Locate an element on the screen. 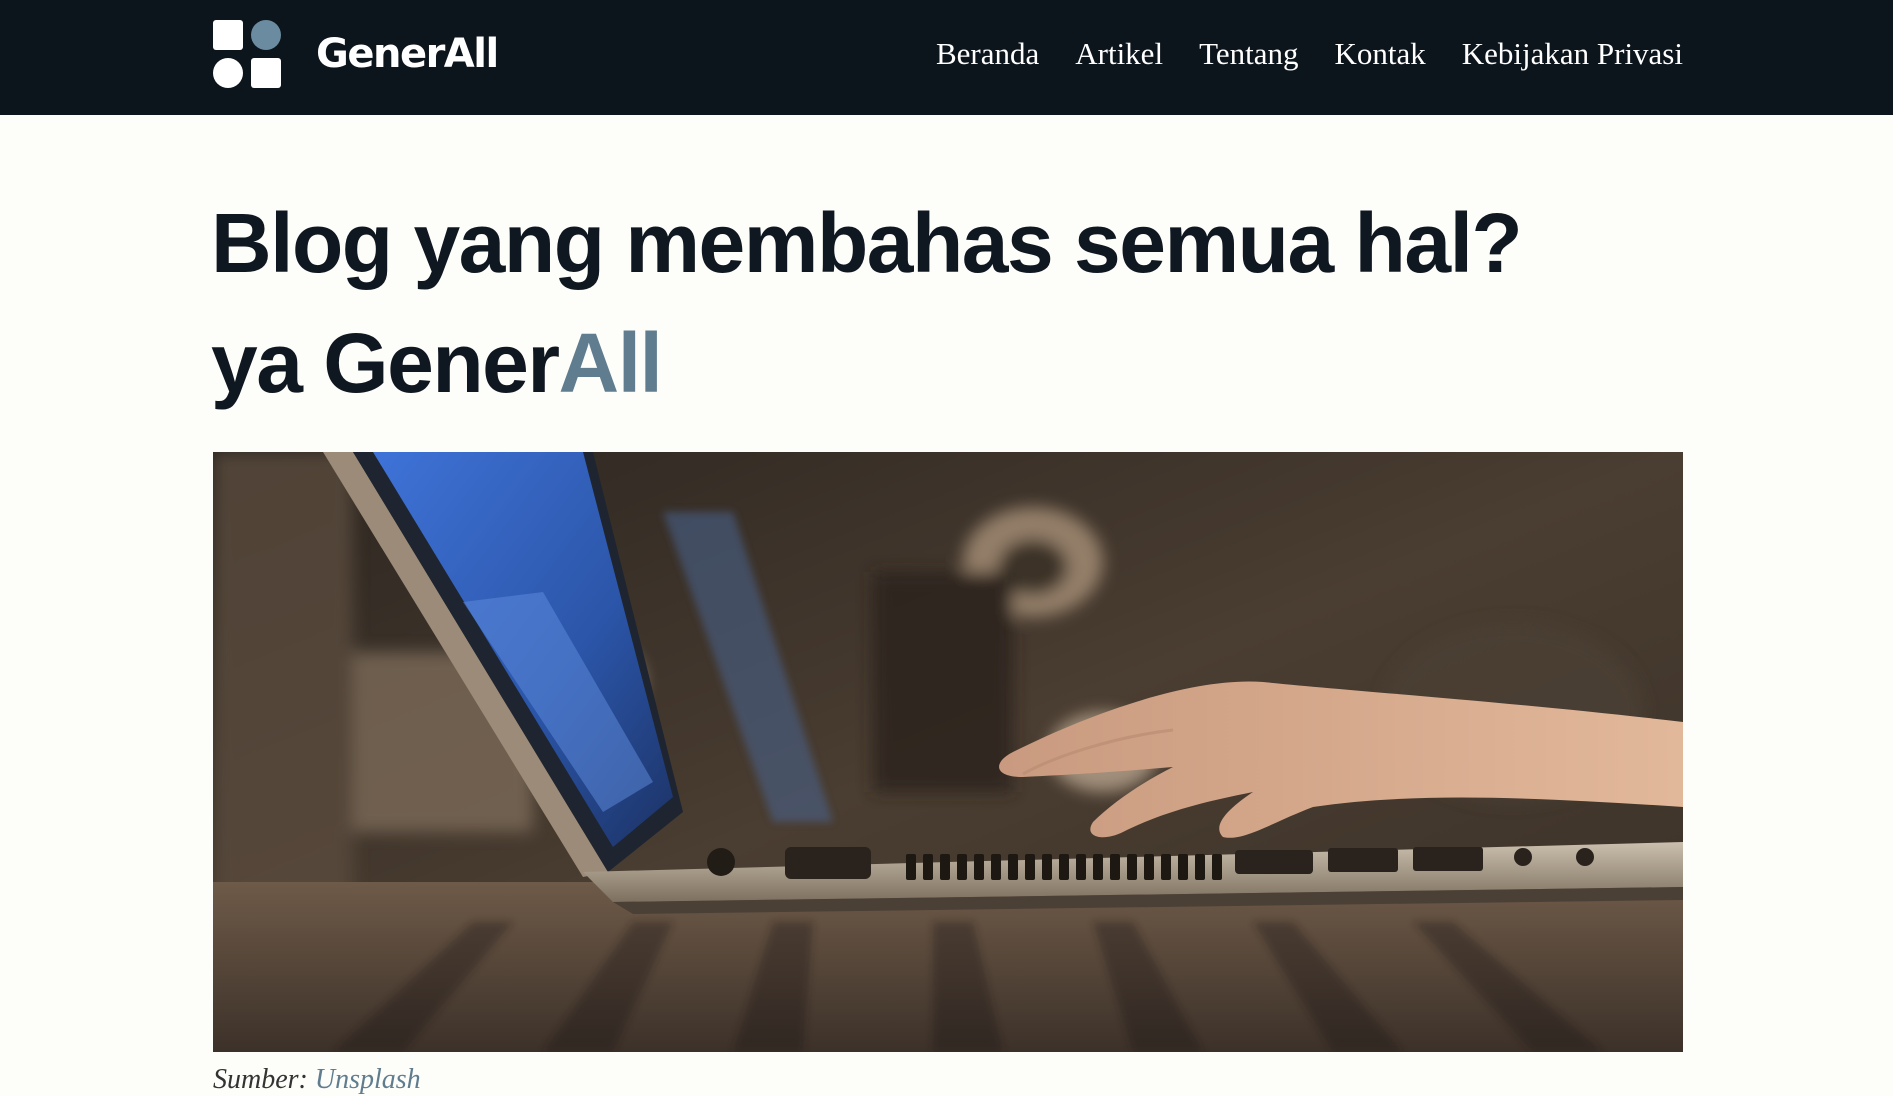  nav-link-beranda: Beranda is located at coordinates (987, 54).